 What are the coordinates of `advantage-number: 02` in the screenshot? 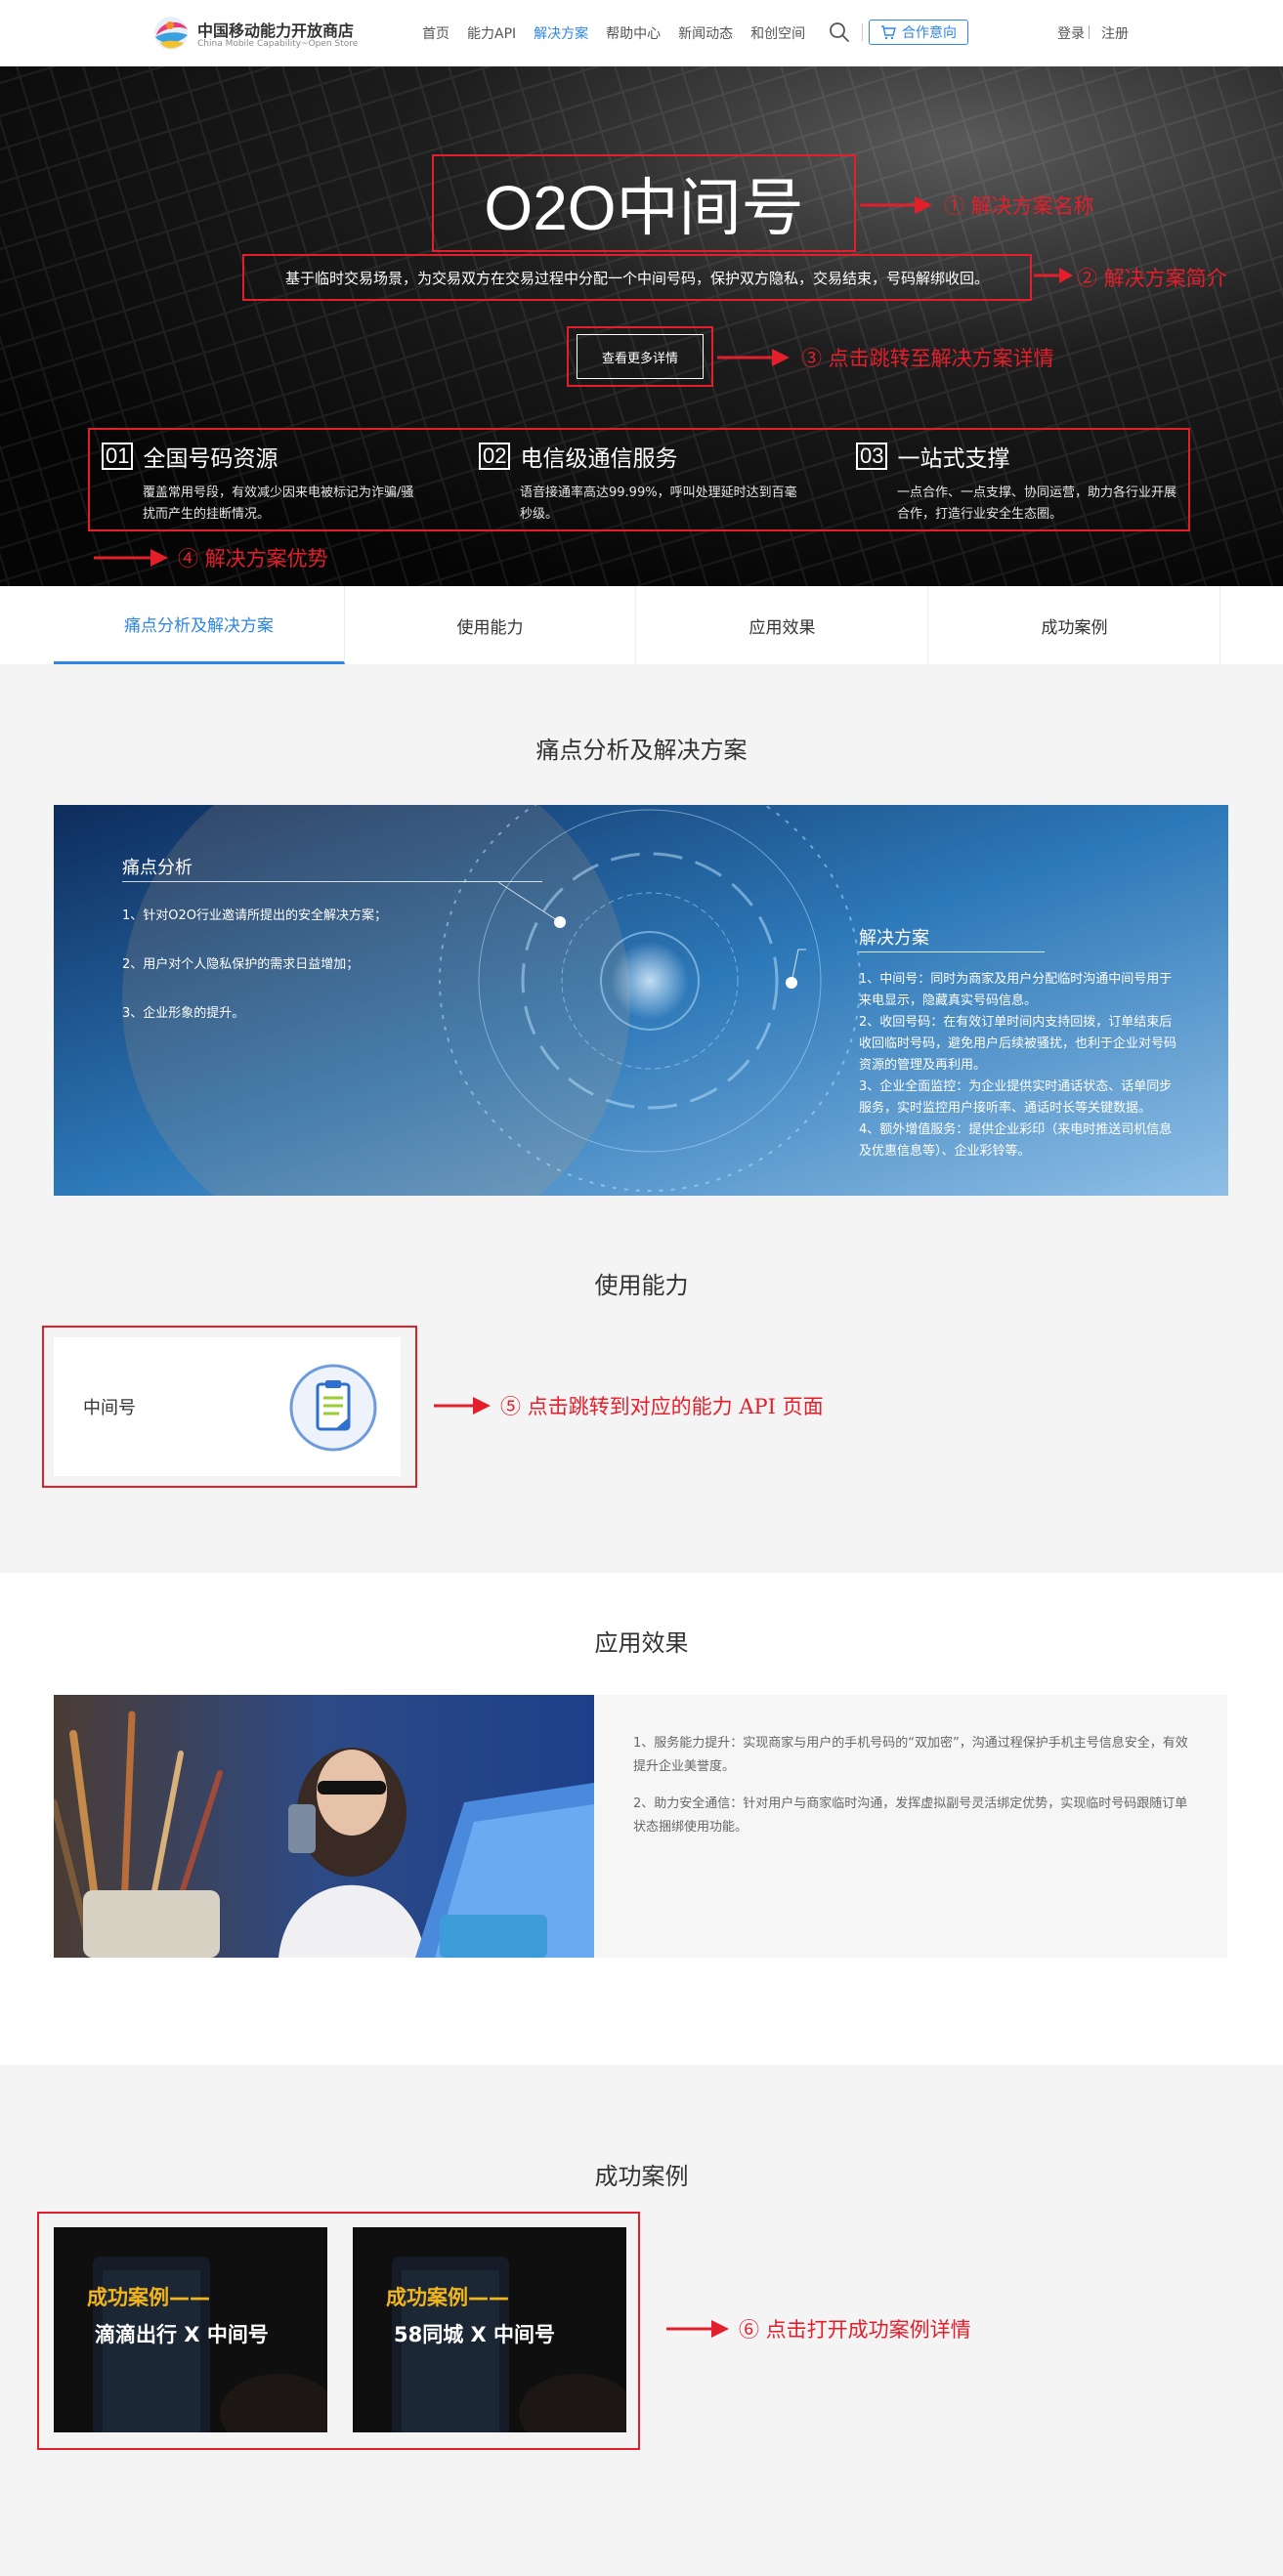 It's located at (495, 456).